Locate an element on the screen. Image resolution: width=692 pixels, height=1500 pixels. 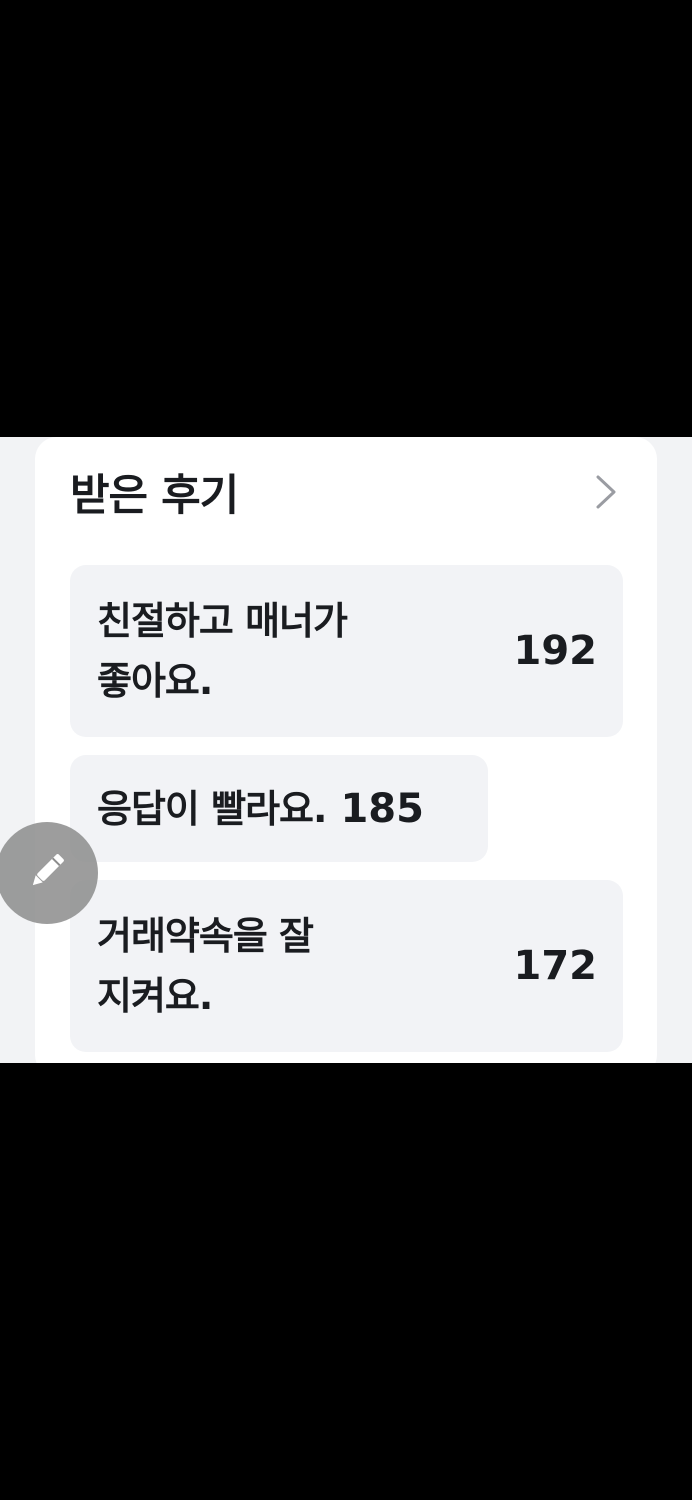
review-label-line: 거래약속을 잘 is located at coordinates (205, 936).